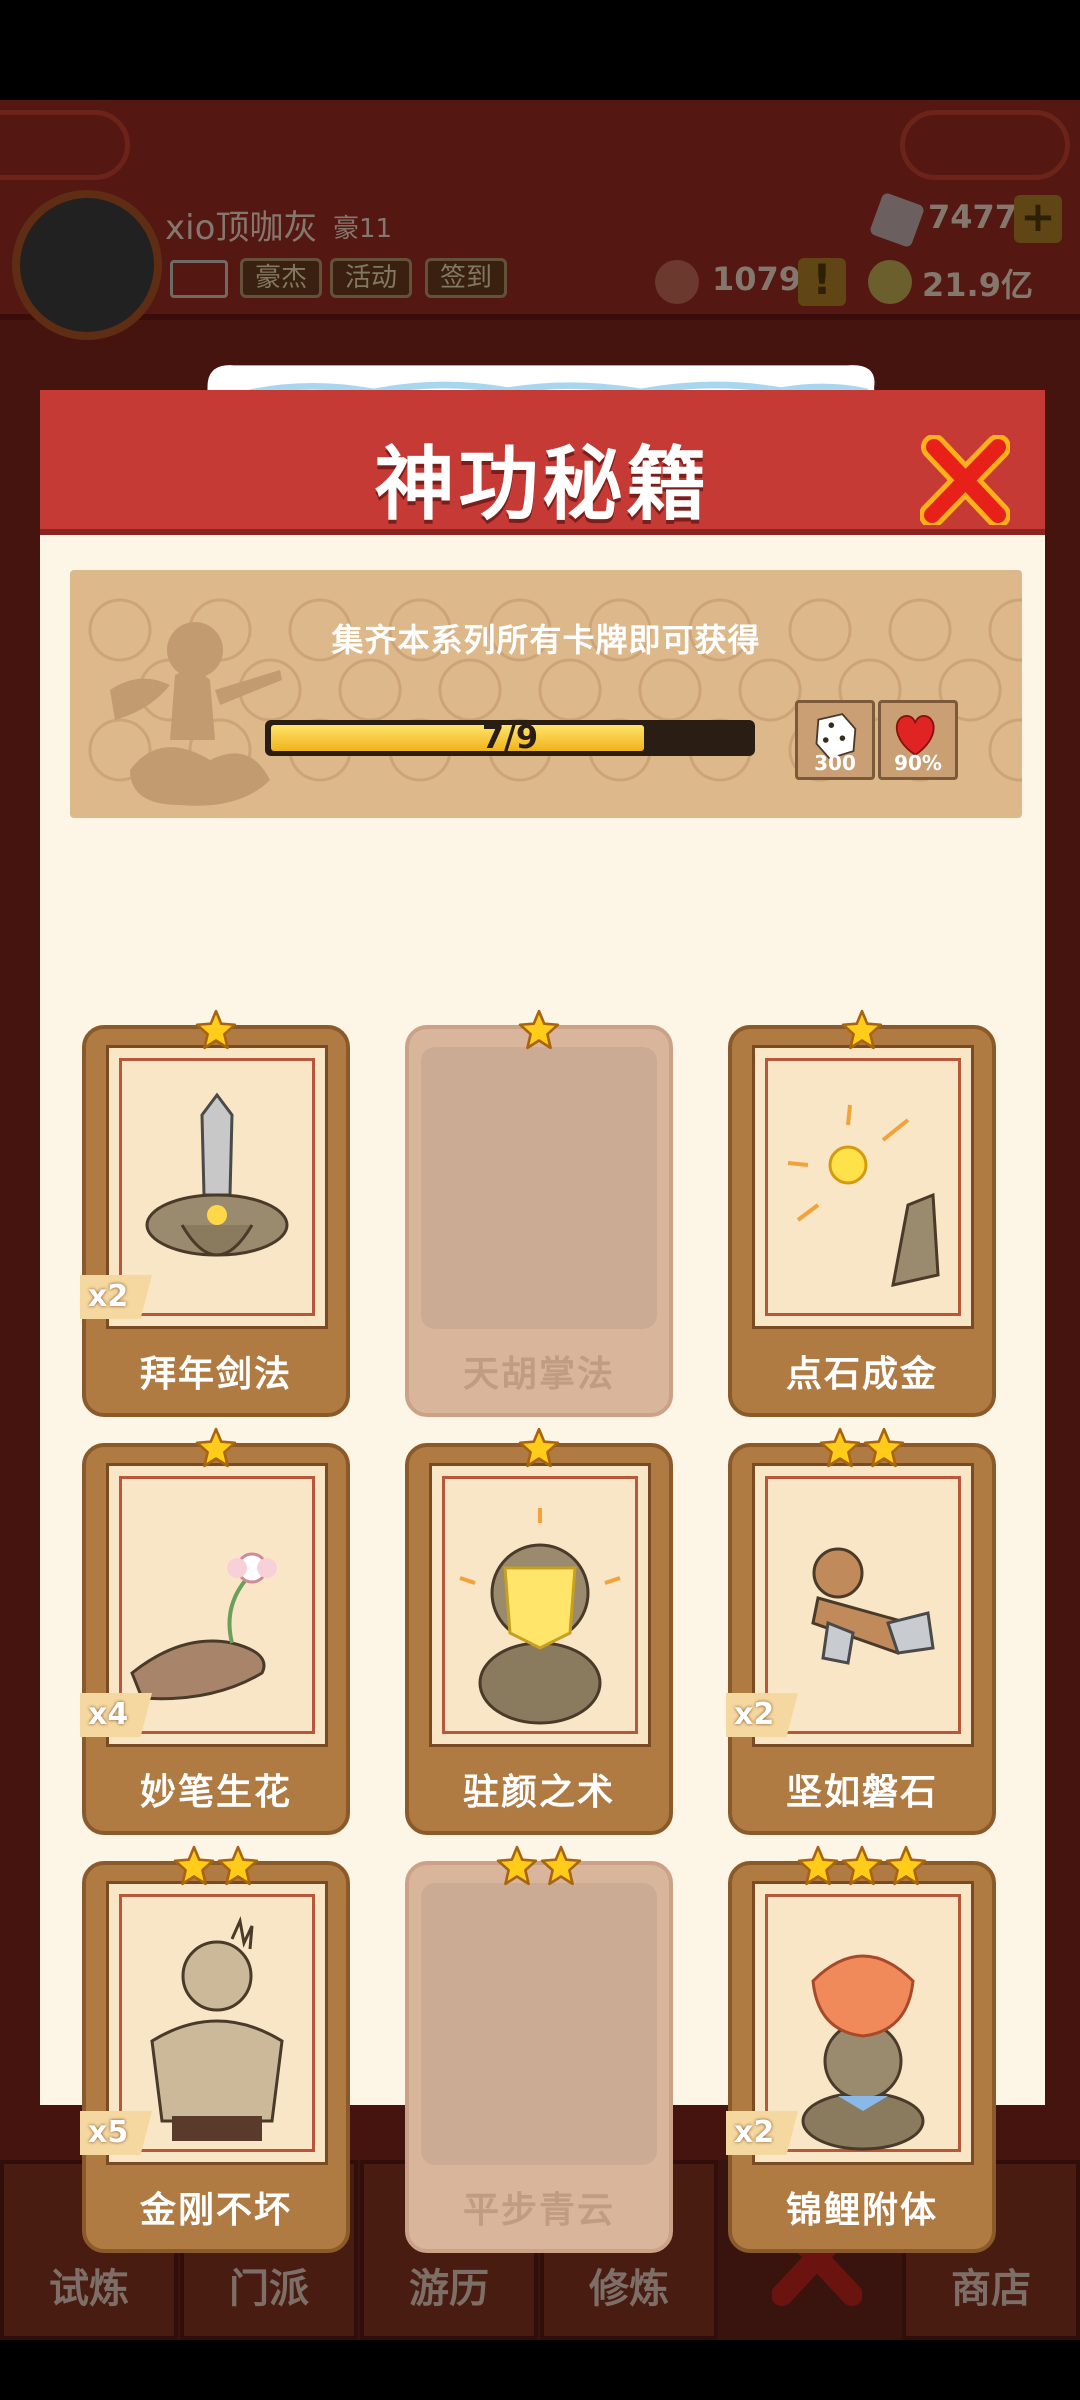  I want to click on wave-pattern, so click(555, 702).